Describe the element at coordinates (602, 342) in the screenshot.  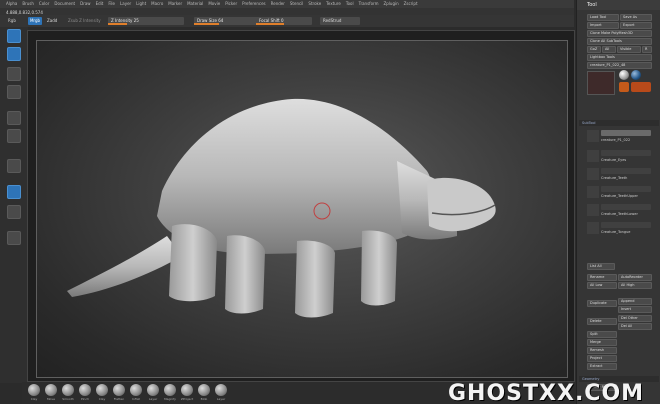
I see `merge-button: Merge` at that location.